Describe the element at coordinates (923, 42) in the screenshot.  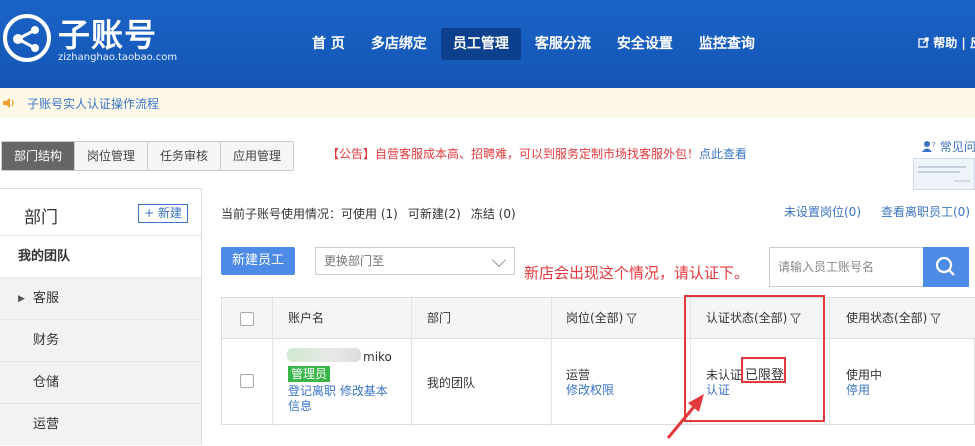
I see `external-link-icon` at that location.